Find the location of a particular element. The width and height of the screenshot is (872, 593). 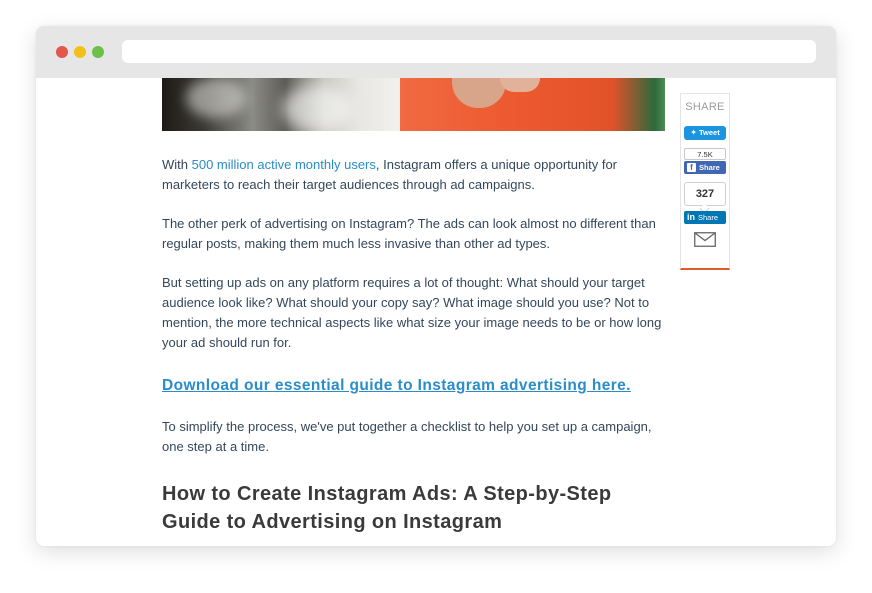

facebook-share-count: 7.5K is located at coordinates (705, 154).